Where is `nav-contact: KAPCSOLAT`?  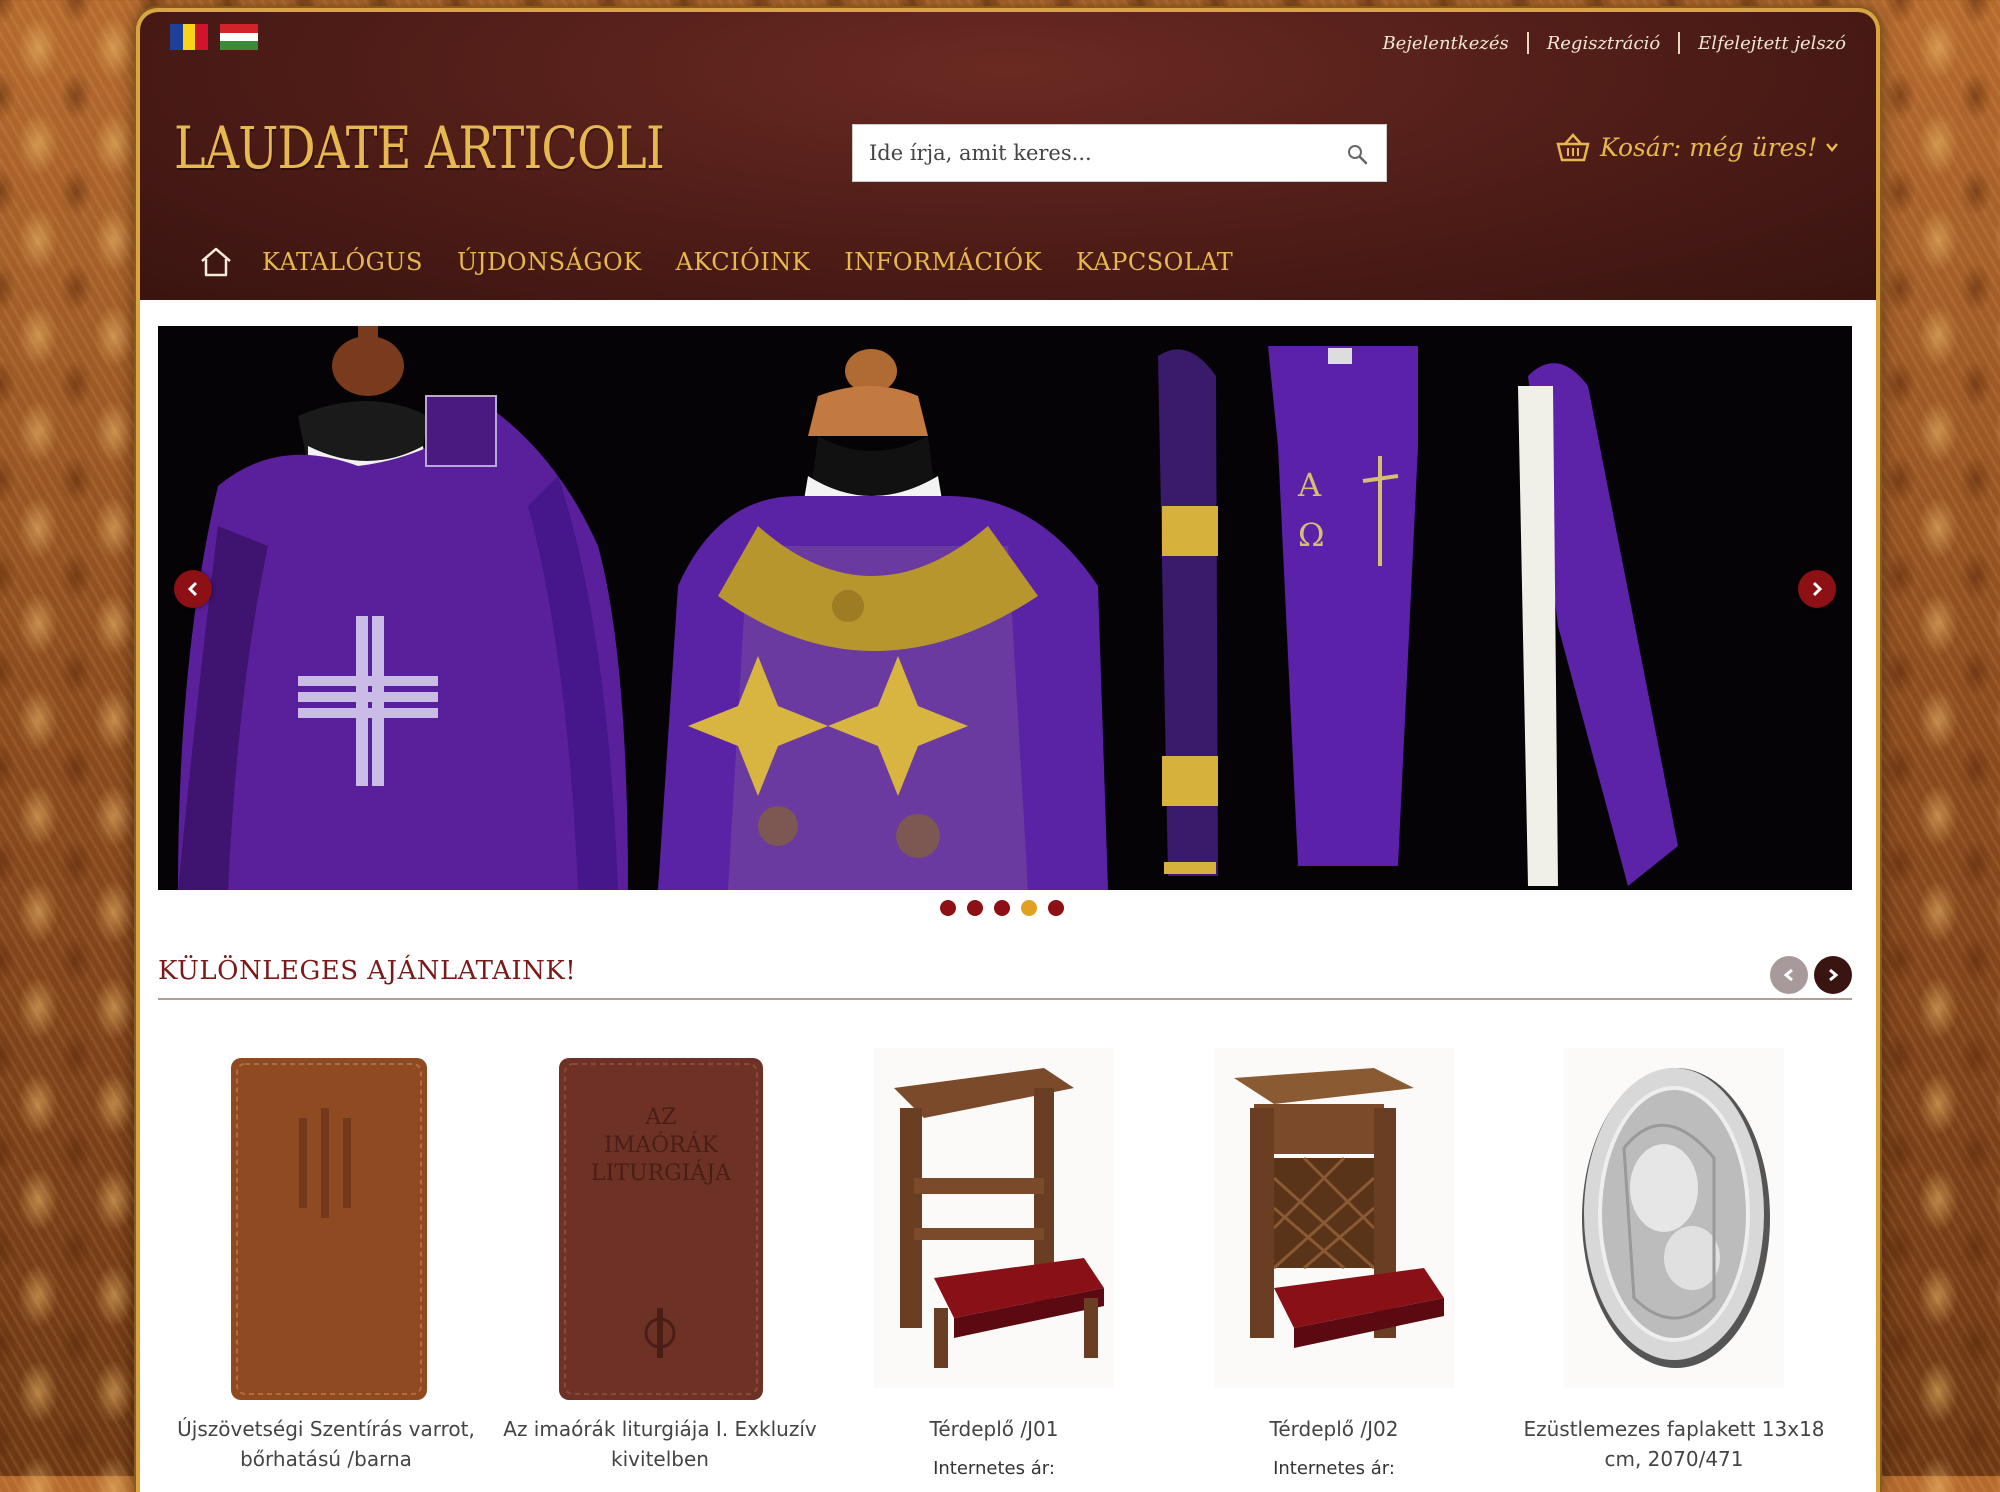
nav-contact: KAPCSOLAT is located at coordinates (1154, 262).